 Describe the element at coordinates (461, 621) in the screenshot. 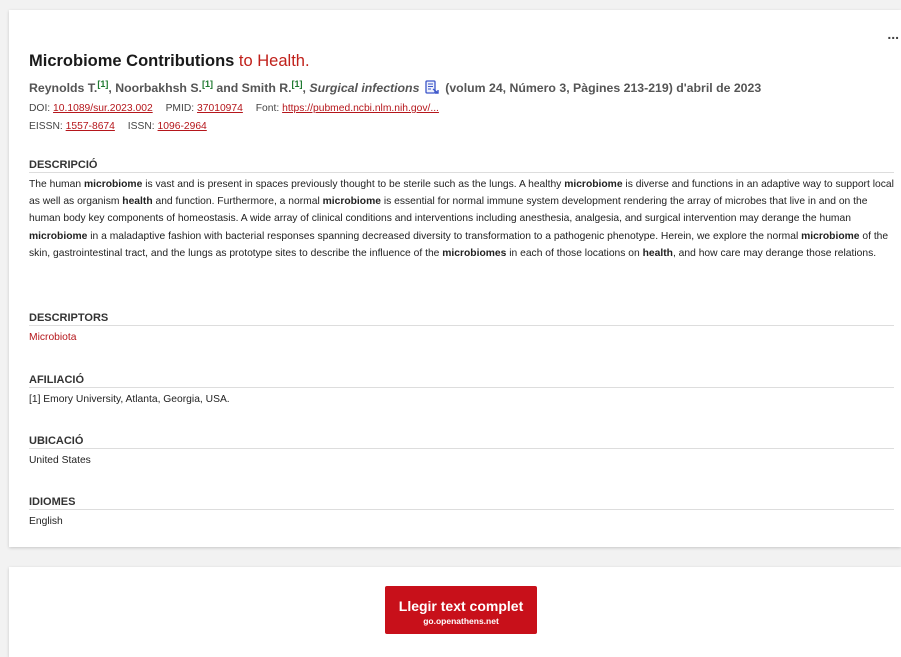

I see `read-full-text-domain: go.openathens.net` at that location.